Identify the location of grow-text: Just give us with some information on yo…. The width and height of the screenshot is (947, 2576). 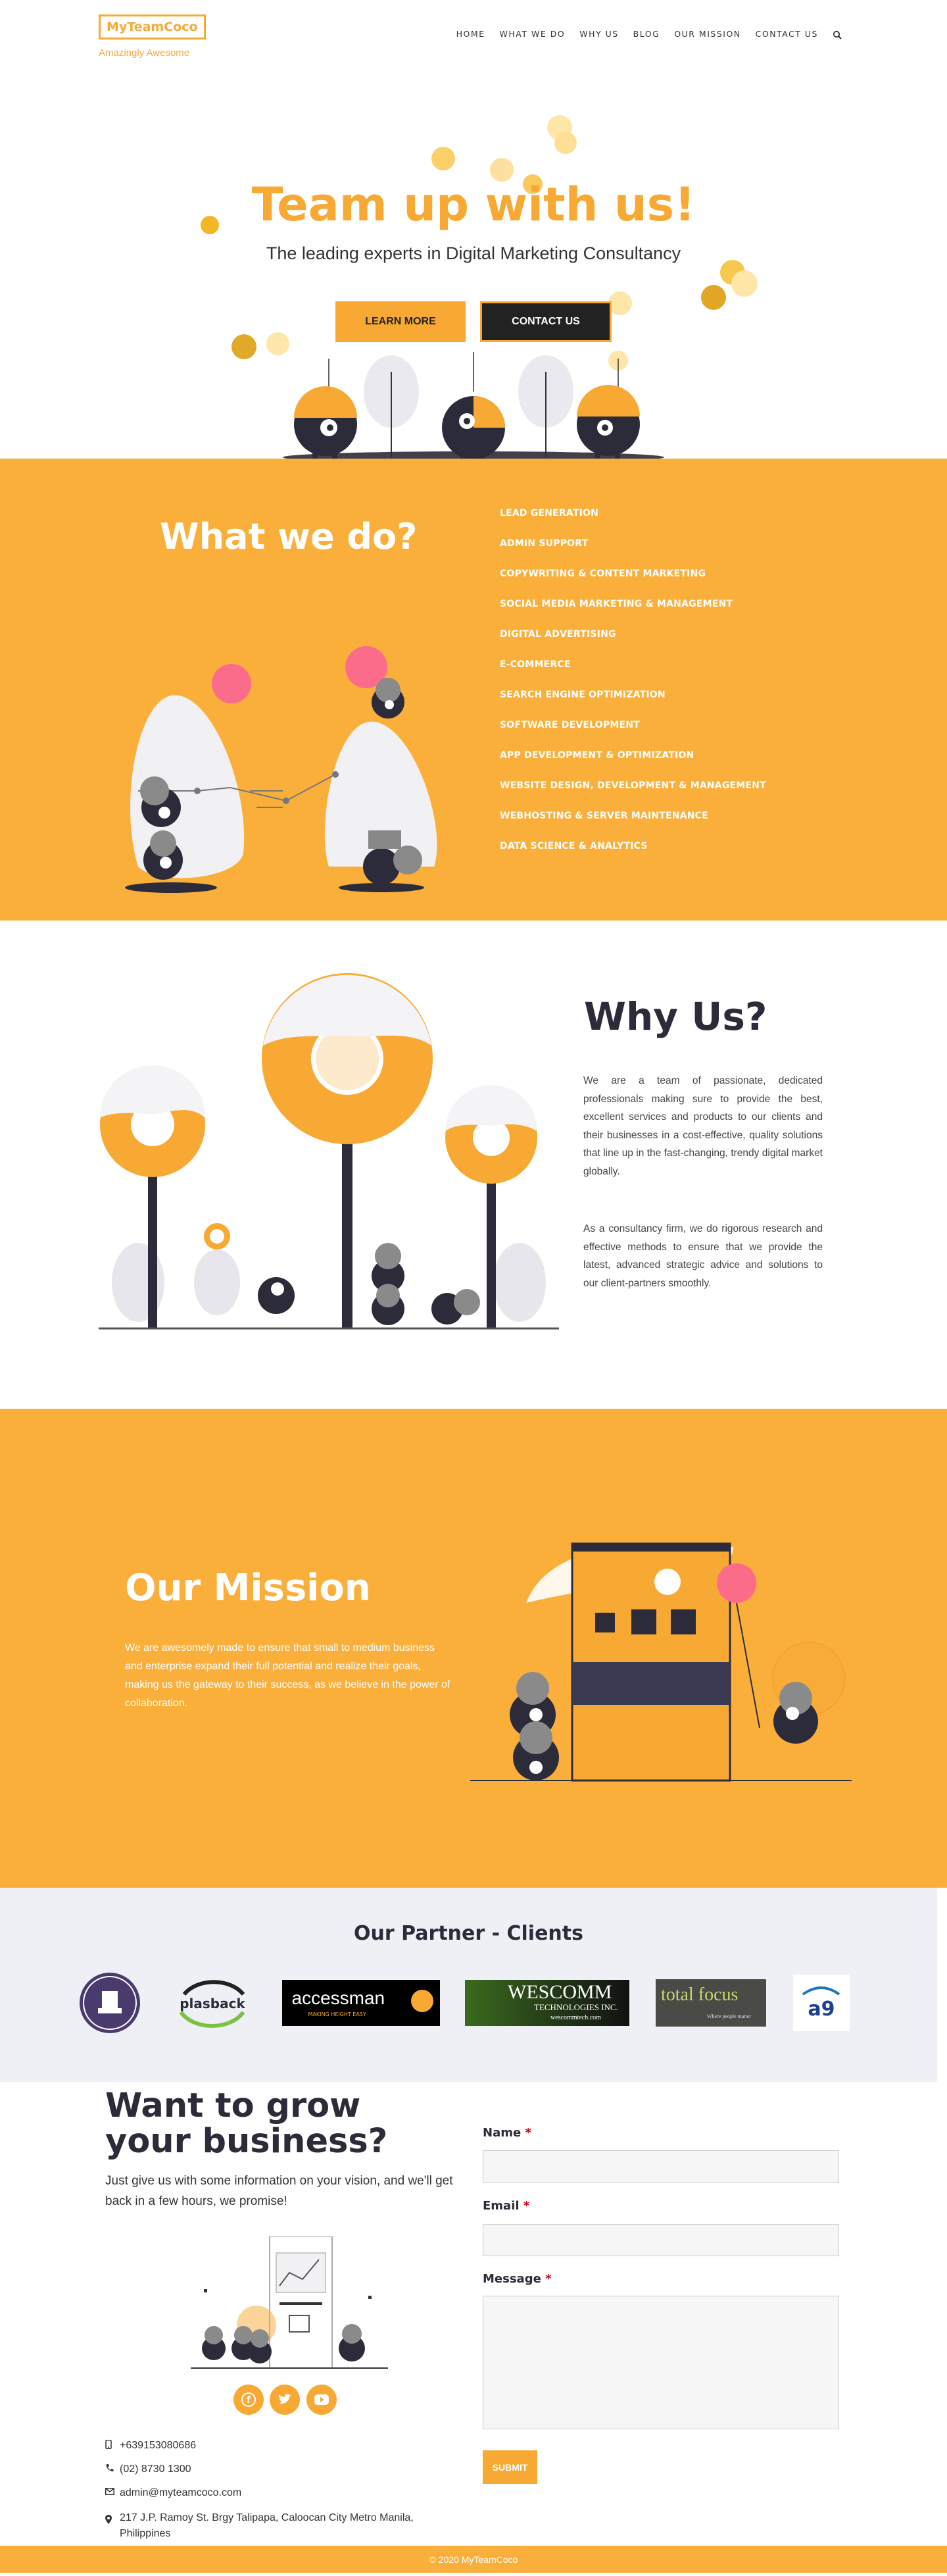
(279, 2191).